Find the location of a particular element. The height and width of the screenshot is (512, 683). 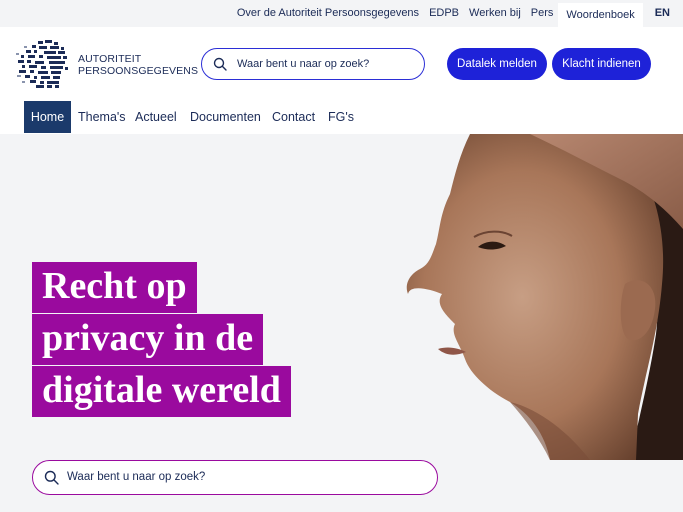

nav-item-contact: Contact is located at coordinates (293, 117).